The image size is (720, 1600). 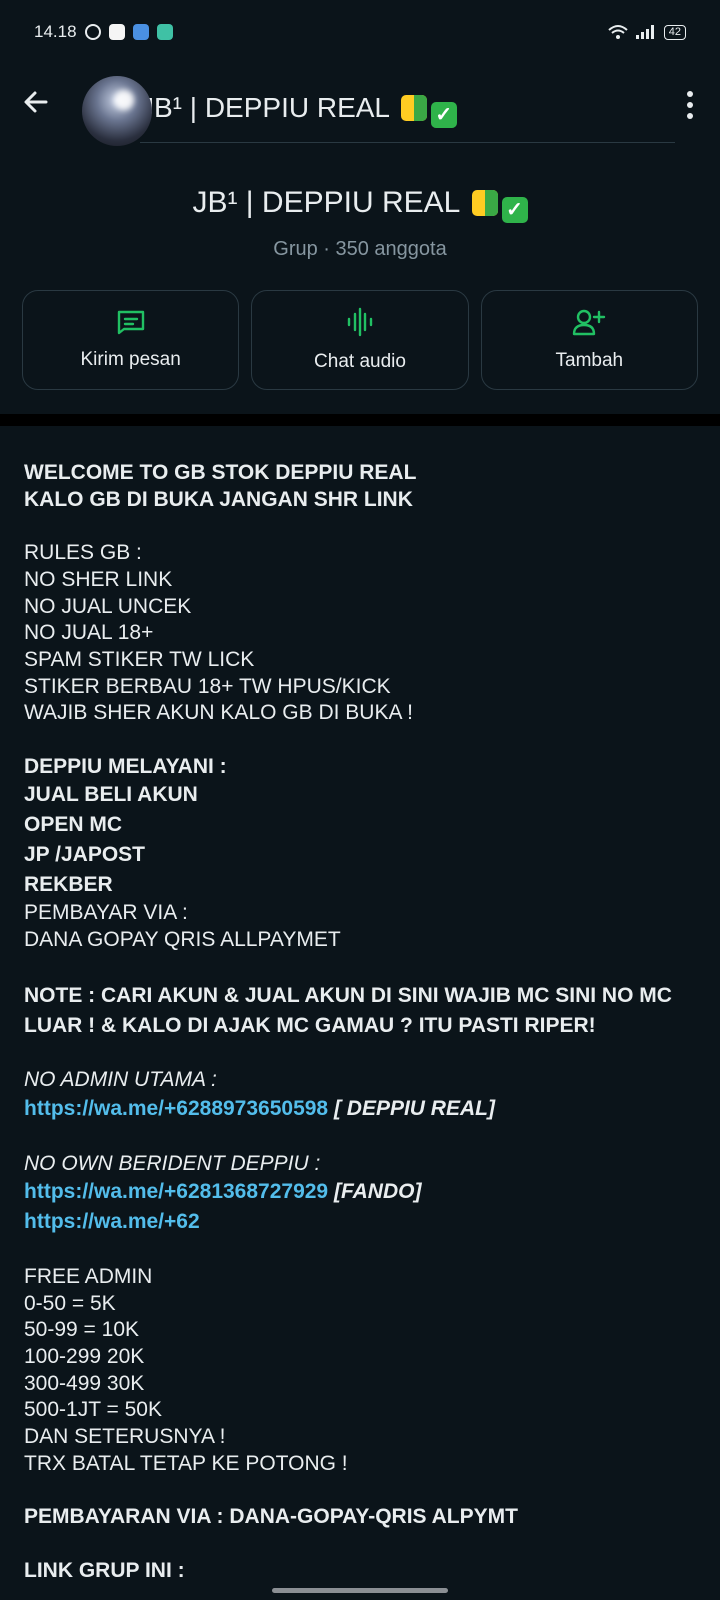 What do you see at coordinates (82, 1330) in the screenshot?
I see `description-line: 50-99 = 10K` at bounding box center [82, 1330].